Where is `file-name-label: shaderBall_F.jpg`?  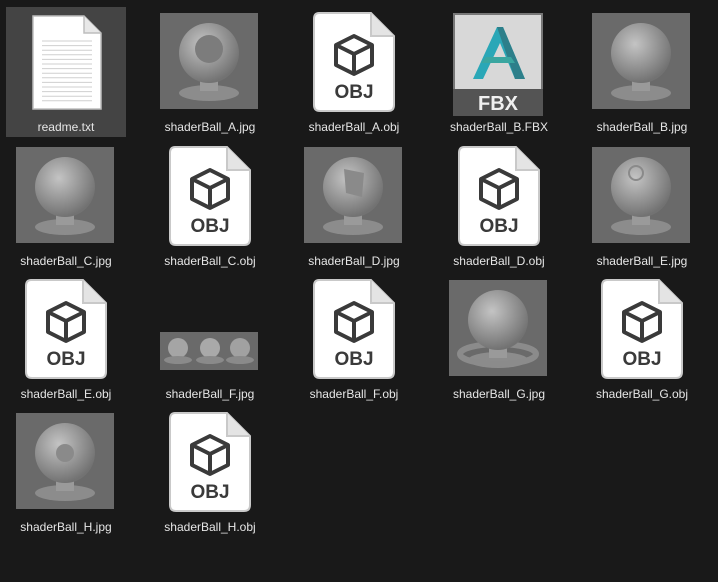 file-name-label: shaderBall_F.jpg is located at coordinates (210, 394).